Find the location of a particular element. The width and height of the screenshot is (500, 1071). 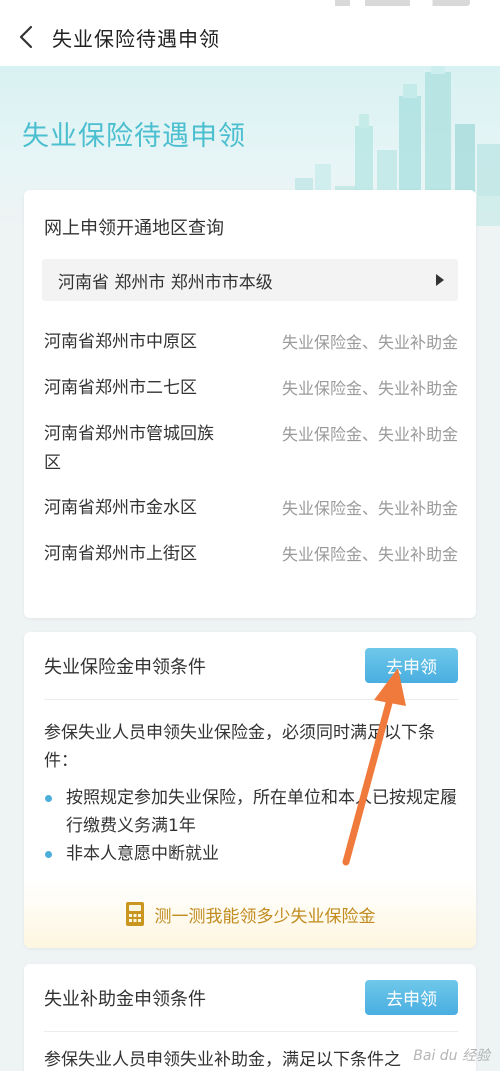

chevron-left-icon is located at coordinates (26, 37).